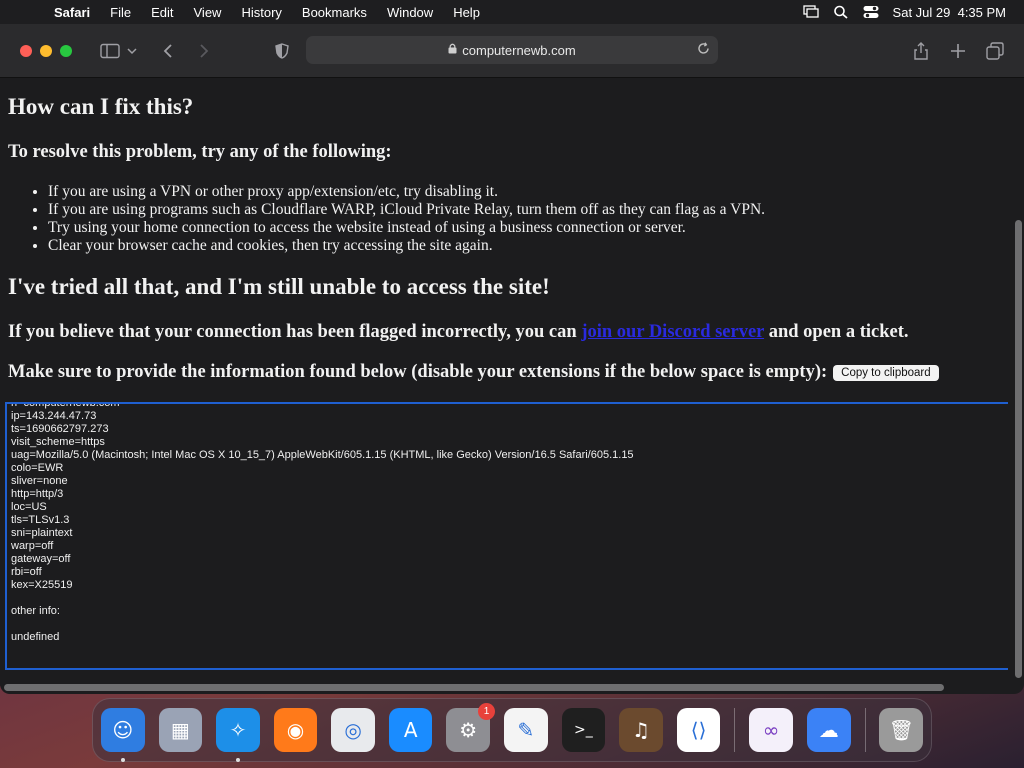  I want to click on zoom-window-button, so click(66, 50).